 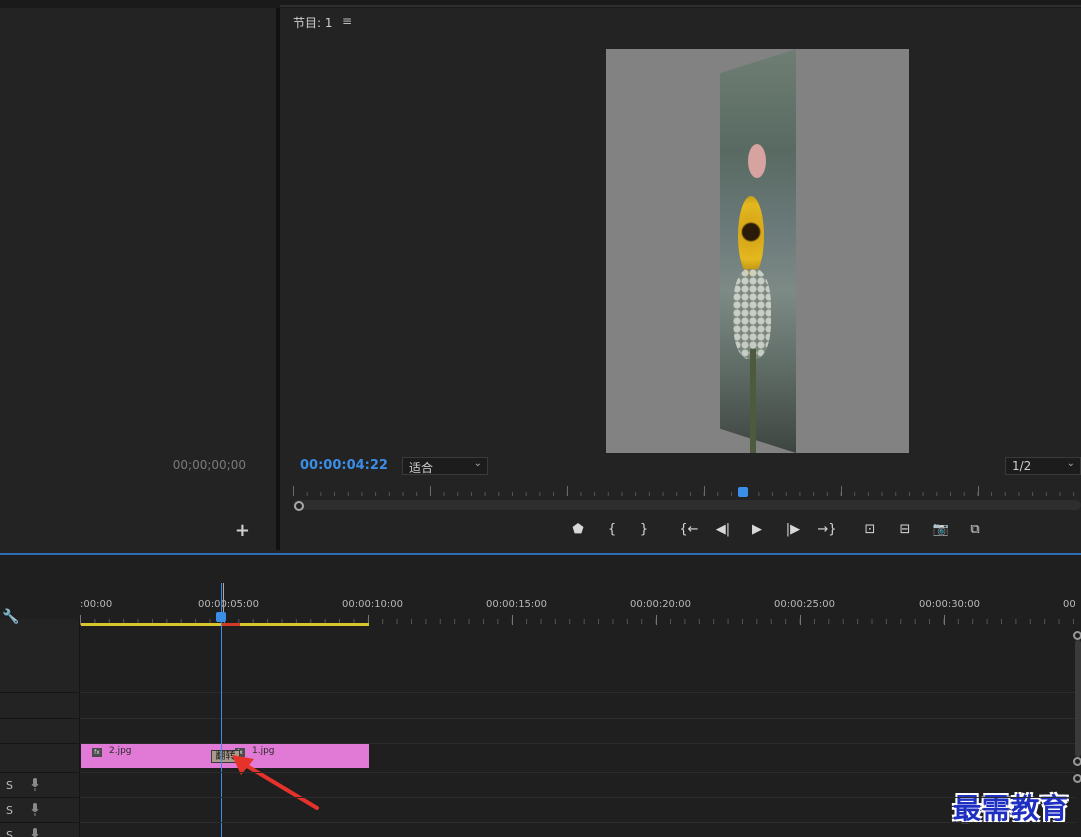 I want to click on scrollbar-handle, so click(x=299, y=506).